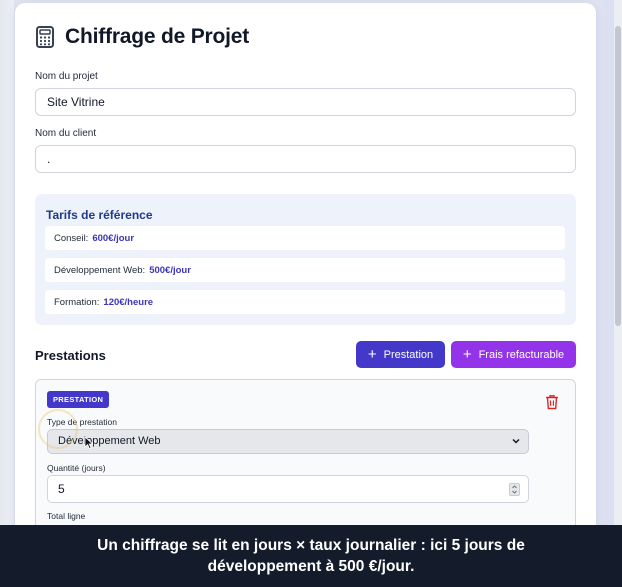 Image resolution: width=622 pixels, height=587 pixels. Describe the element at coordinates (288, 441) in the screenshot. I see `service-type-select: Développement Web` at that location.